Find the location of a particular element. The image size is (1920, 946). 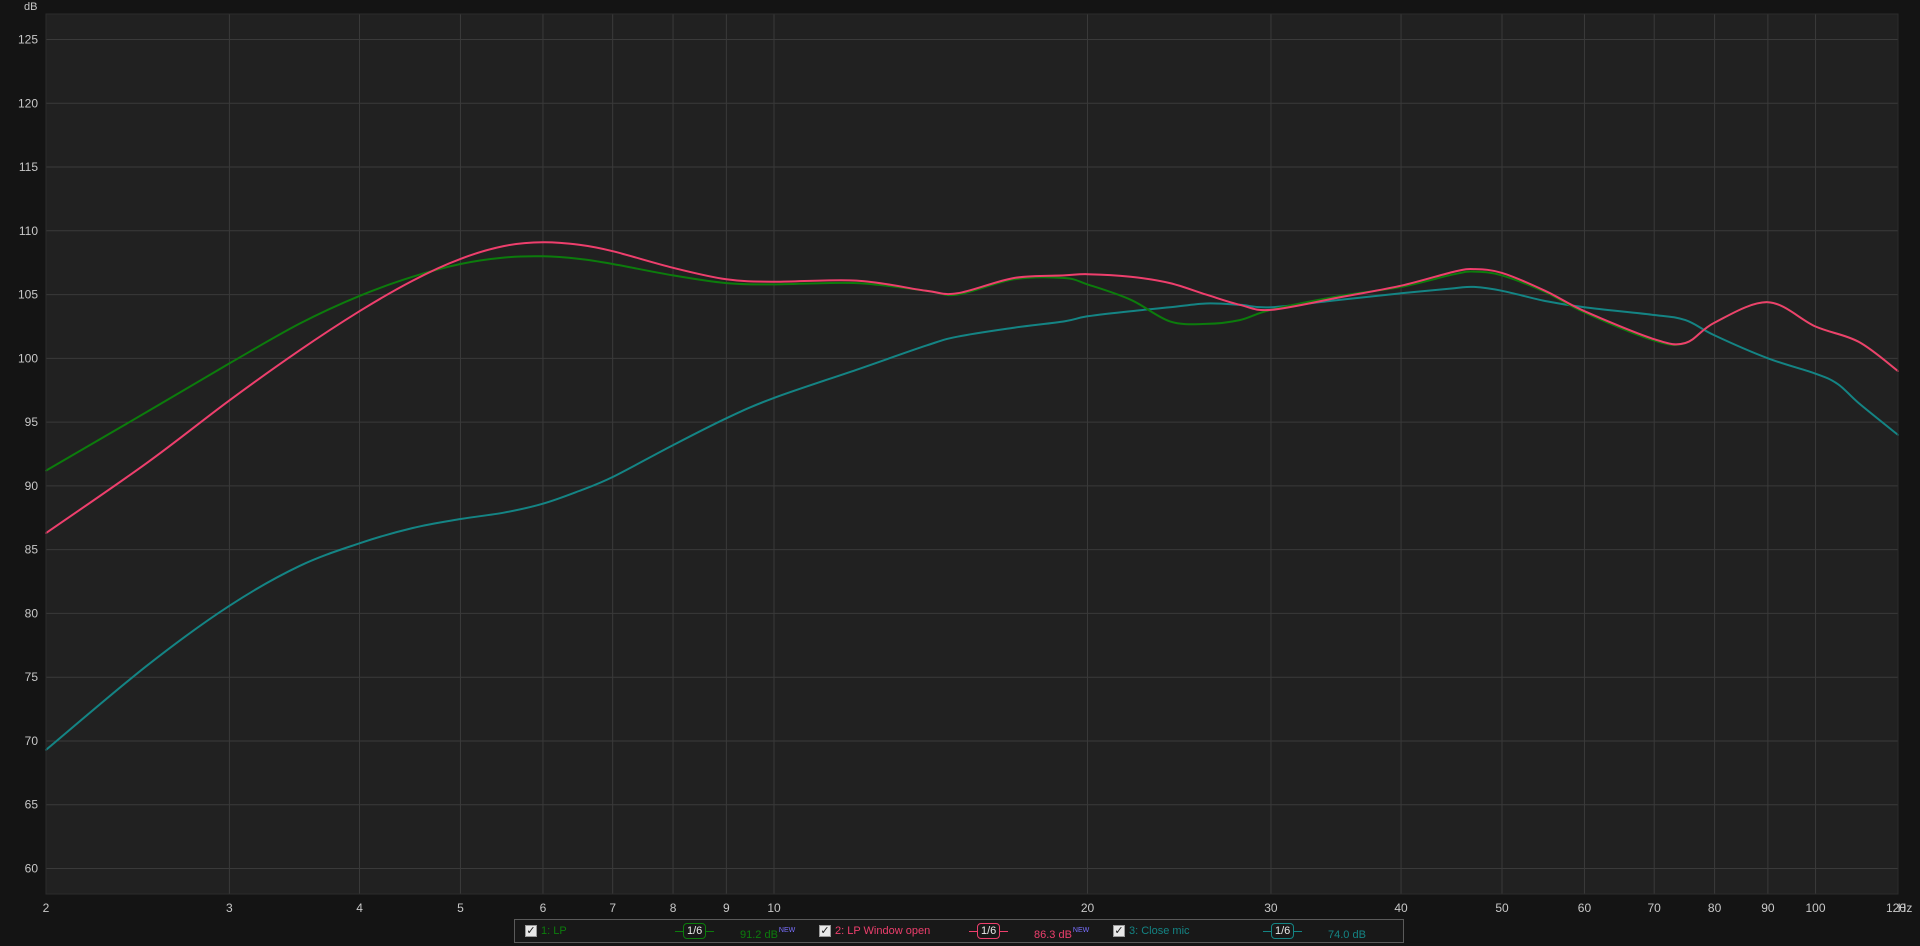

x-tick-label: 100 is located at coordinates (1816, 908).